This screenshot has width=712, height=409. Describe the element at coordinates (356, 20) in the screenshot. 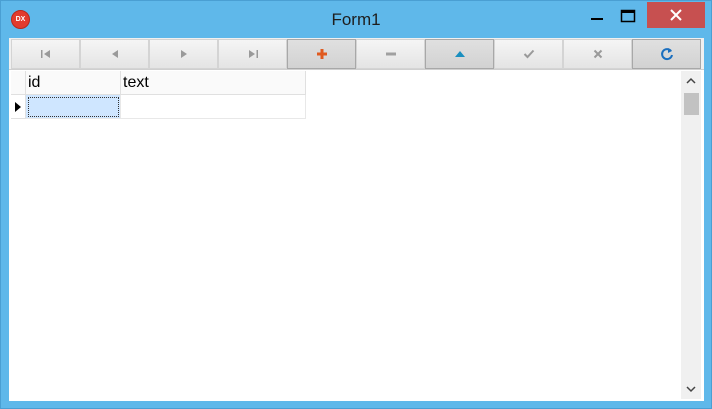

I see `title-bar: DX Form1` at that location.